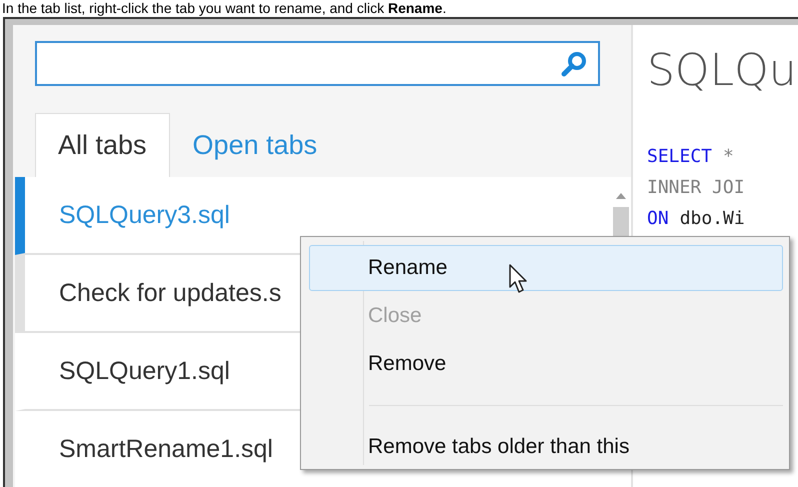  Describe the element at coordinates (696, 188) in the screenshot. I see `code-line: INNER JOI` at that location.